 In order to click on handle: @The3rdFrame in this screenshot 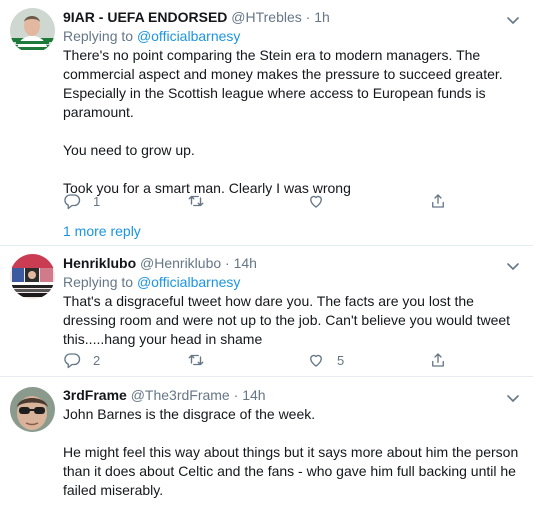, I will do `click(180, 395)`.